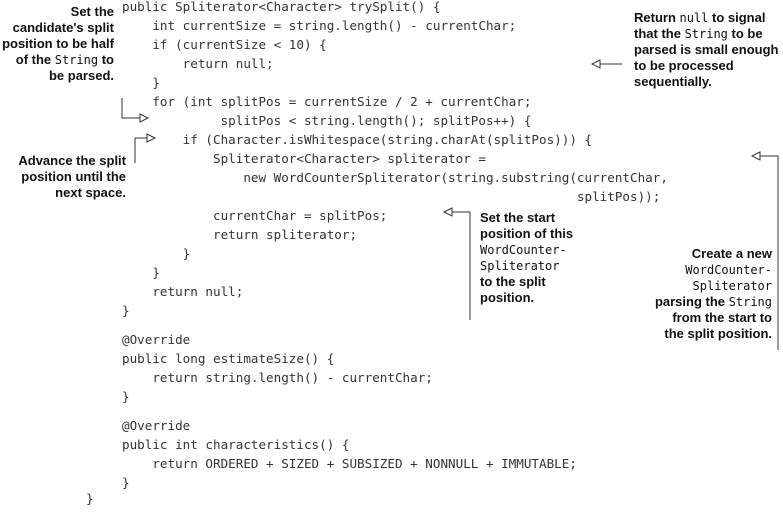  What do you see at coordinates (90, 192) in the screenshot?
I see `annotation-text: next space.` at bounding box center [90, 192].